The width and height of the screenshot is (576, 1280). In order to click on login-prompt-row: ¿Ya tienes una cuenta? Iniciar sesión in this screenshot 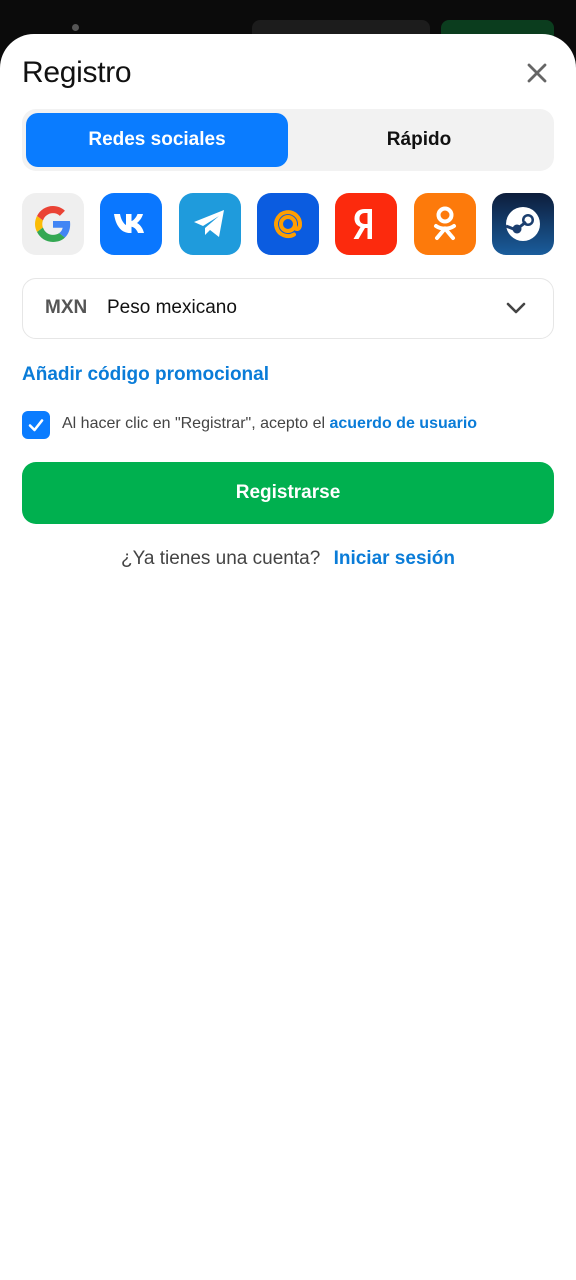, I will do `click(288, 559)`.